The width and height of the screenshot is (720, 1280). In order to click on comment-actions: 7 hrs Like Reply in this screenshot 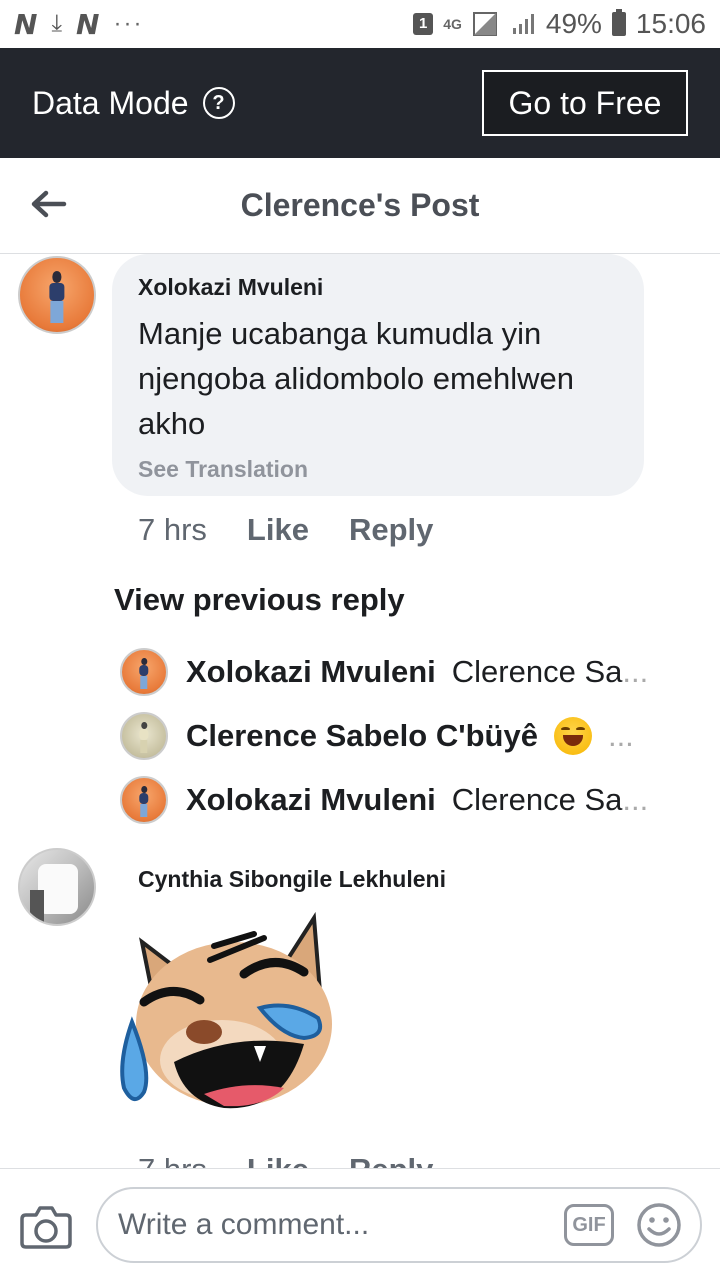, I will do `click(285, 530)`.